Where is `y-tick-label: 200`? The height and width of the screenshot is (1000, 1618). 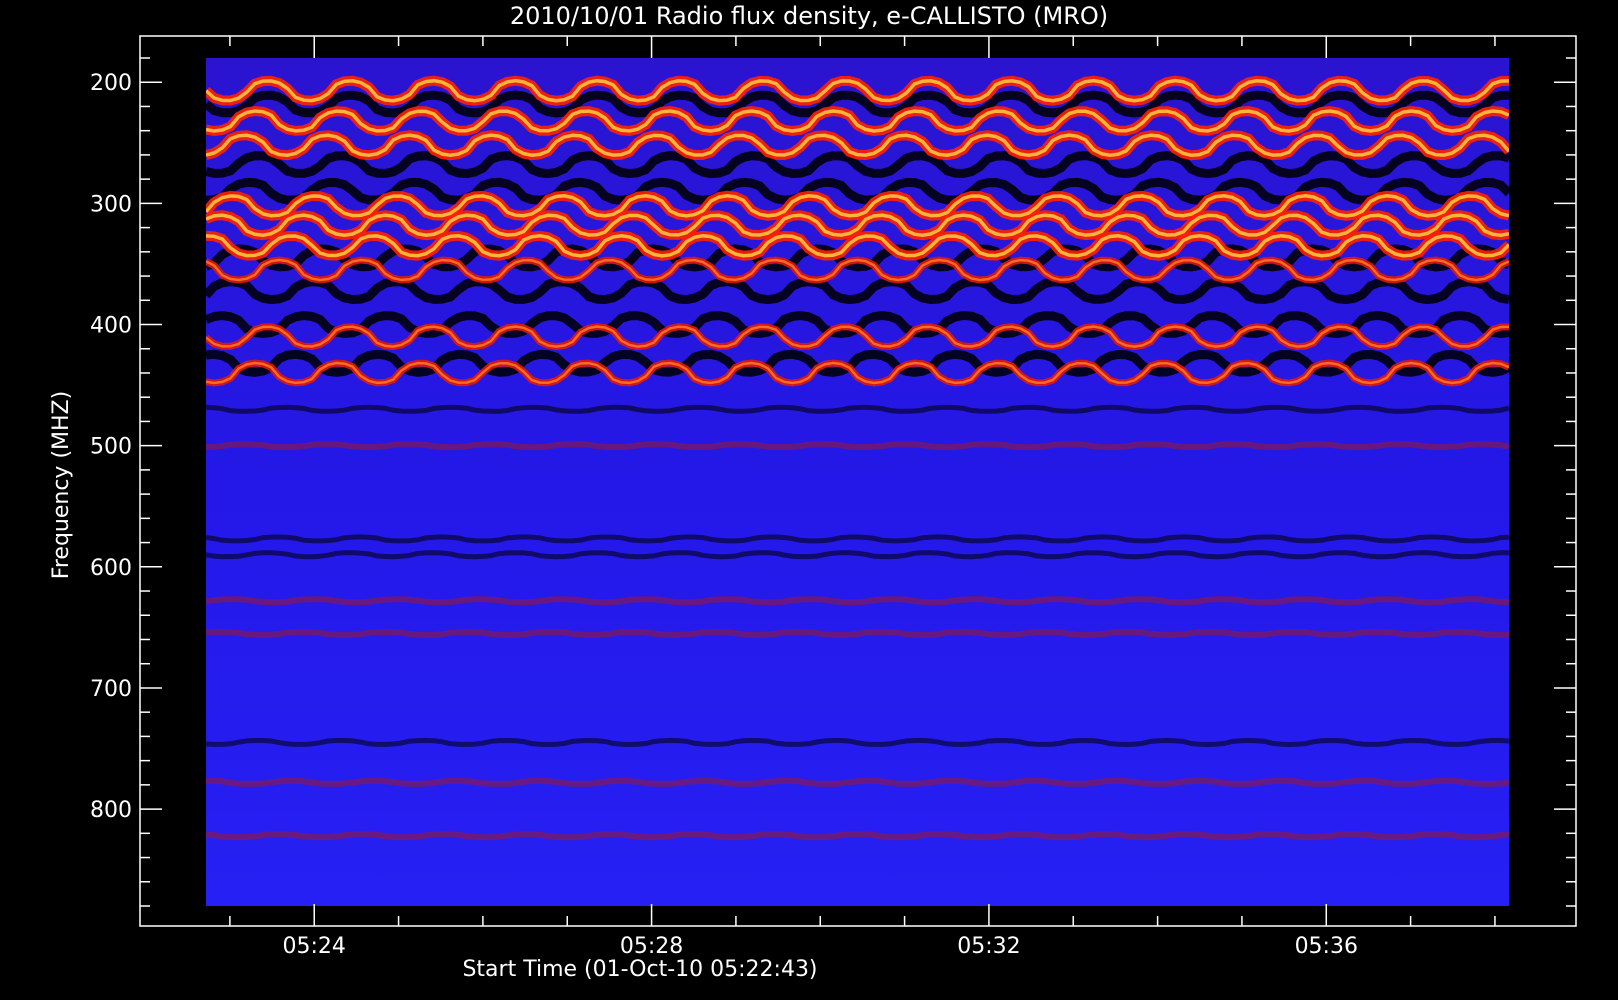 y-tick-label: 200 is located at coordinates (111, 83).